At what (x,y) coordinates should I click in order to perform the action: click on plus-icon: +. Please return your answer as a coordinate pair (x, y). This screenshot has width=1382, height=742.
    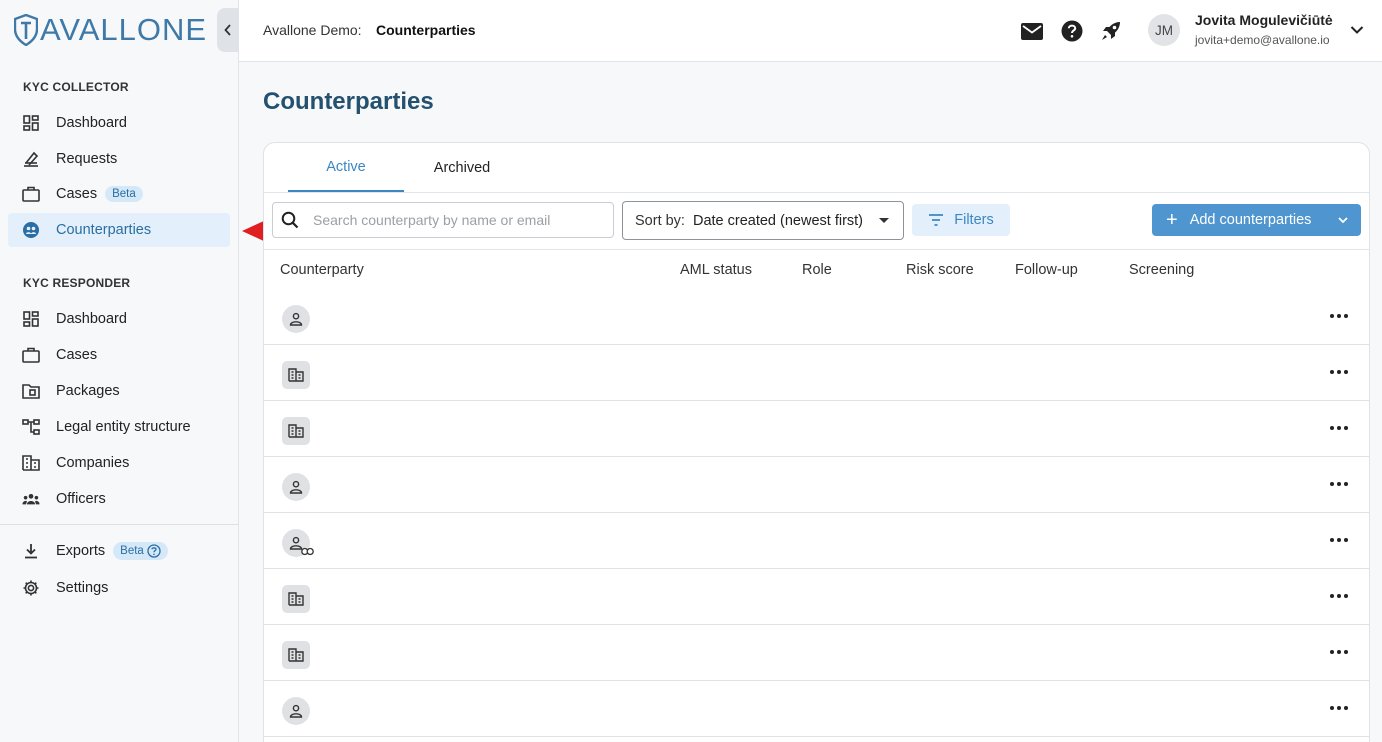
    Looking at the image, I should click on (1172, 220).